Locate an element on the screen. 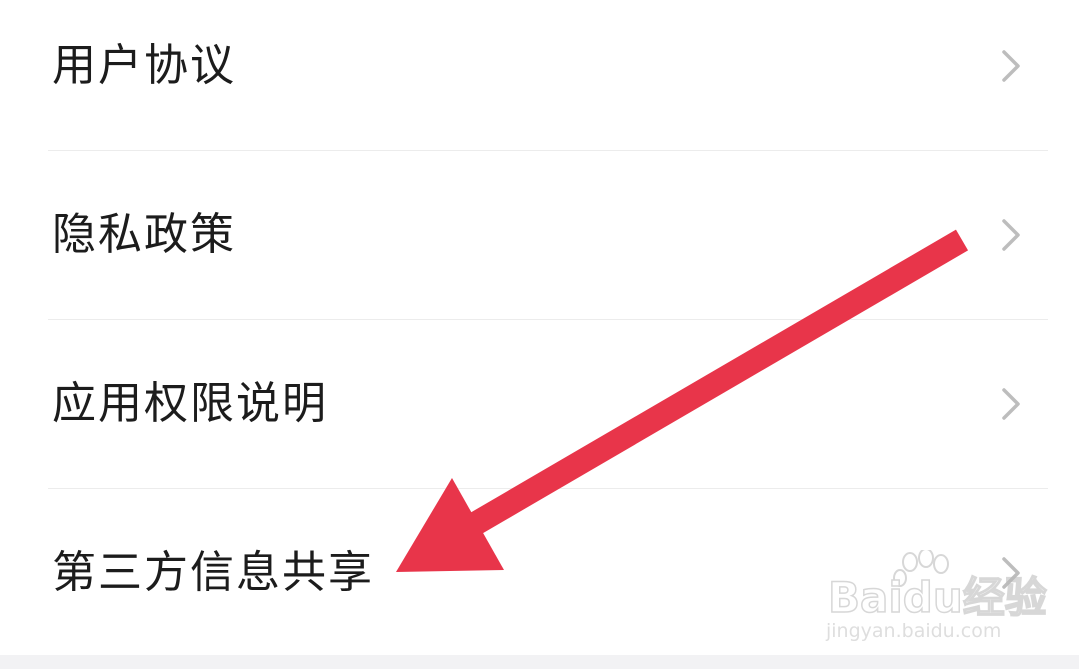 This screenshot has height=669, width=1079. watermark: Baidu经验 jingyan.baidu.com is located at coordinates (936, 598).